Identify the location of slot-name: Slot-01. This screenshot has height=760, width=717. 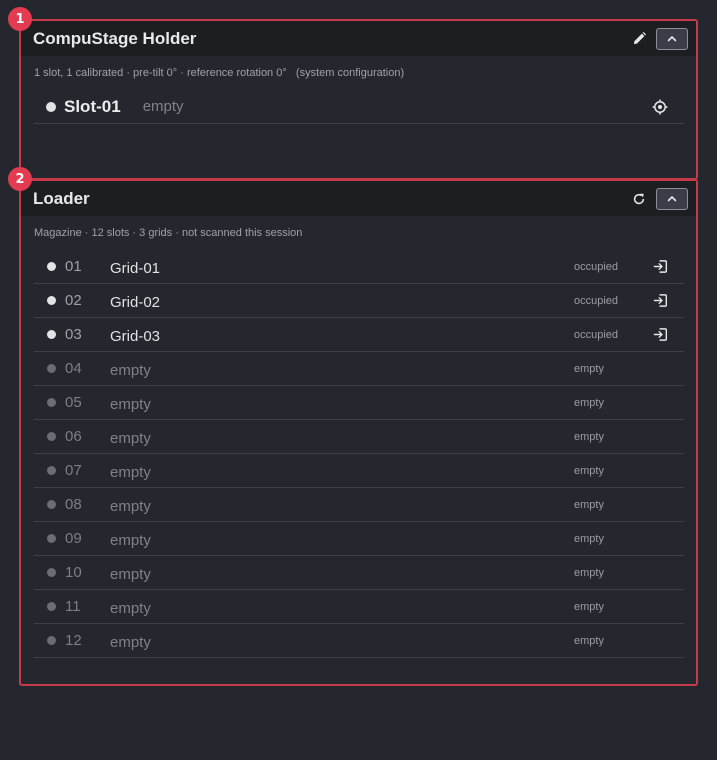
(92, 106).